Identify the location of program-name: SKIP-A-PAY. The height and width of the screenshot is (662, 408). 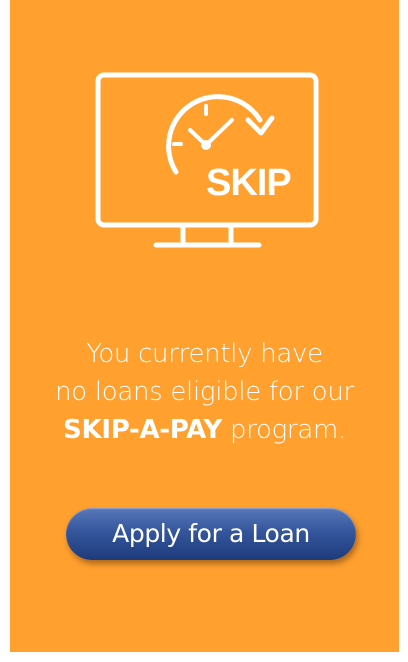
(143, 430).